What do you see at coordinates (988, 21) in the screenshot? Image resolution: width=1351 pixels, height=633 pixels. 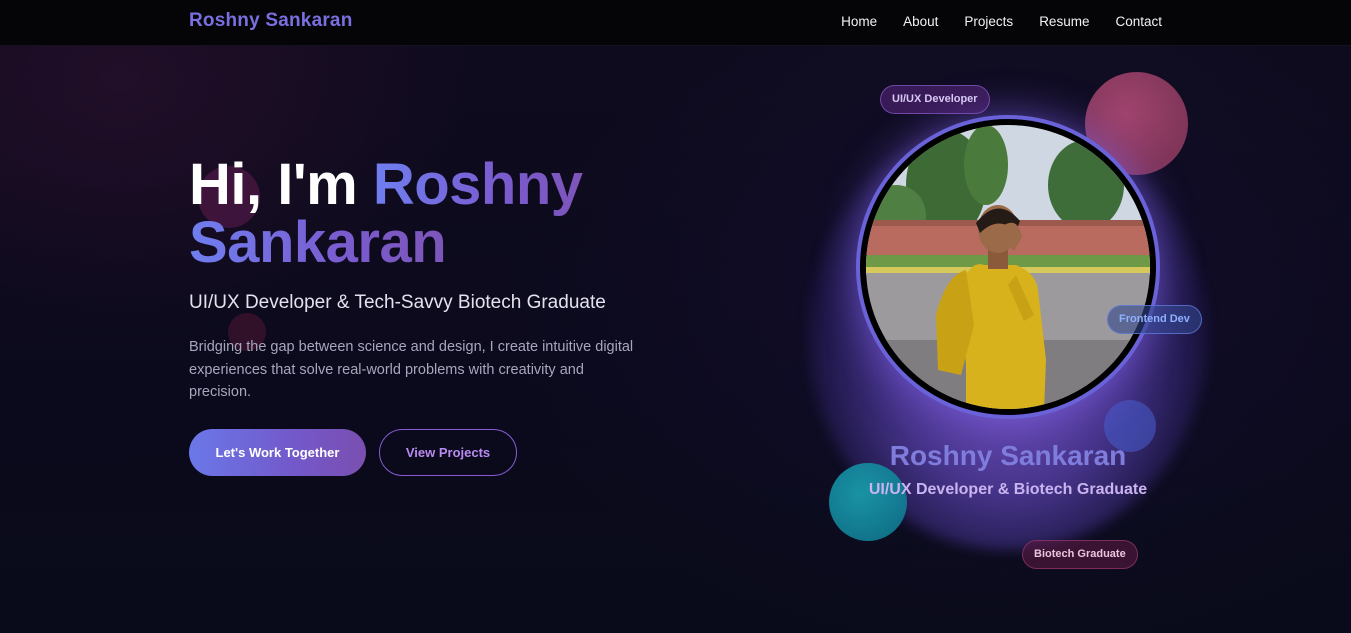 I see `nav-link-projects: Projects` at bounding box center [988, 21].